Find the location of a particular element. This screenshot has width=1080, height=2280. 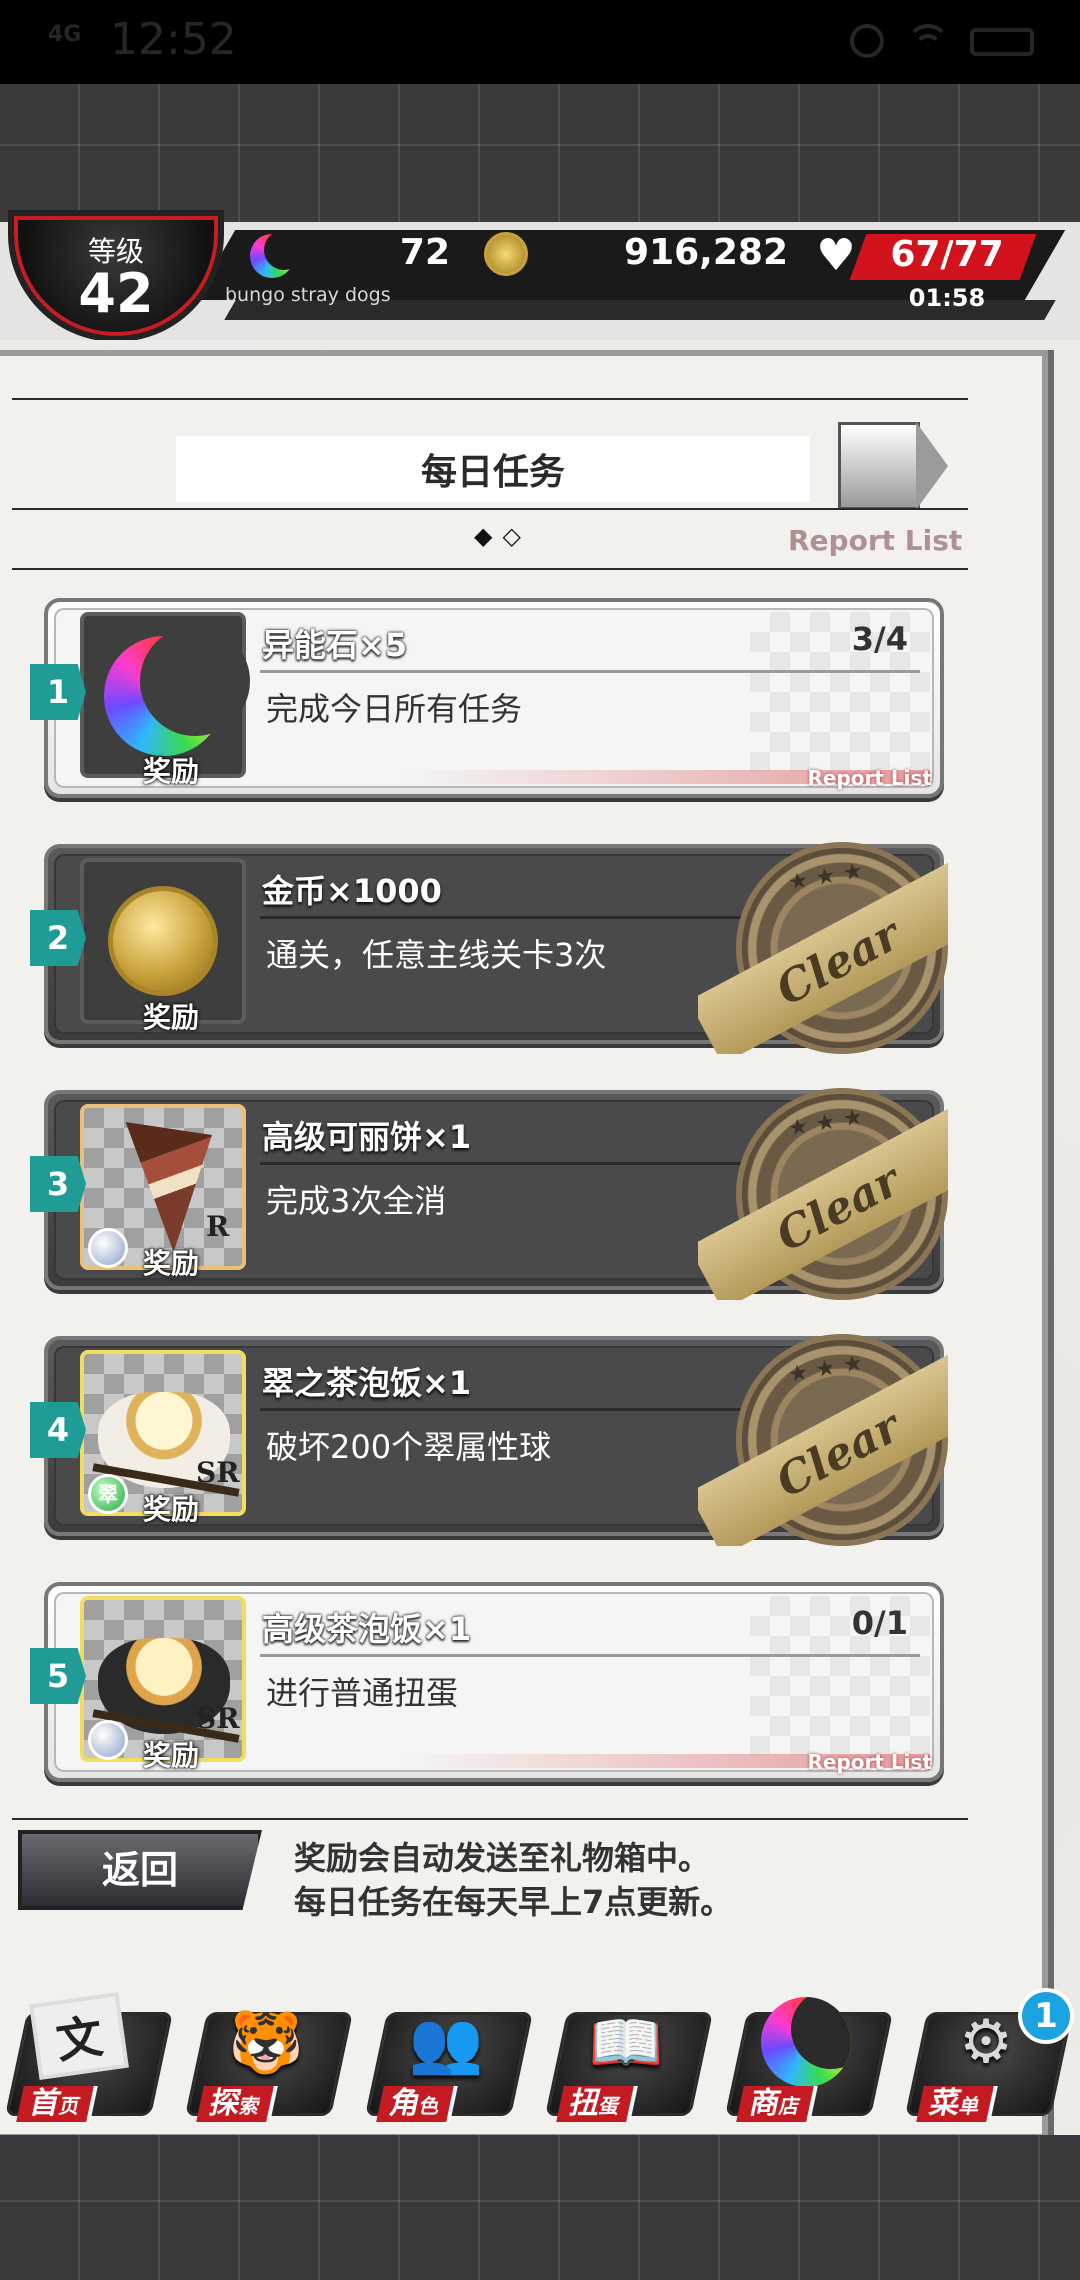

gacha-icon: 📖 is located at coordinates (626, 2042).